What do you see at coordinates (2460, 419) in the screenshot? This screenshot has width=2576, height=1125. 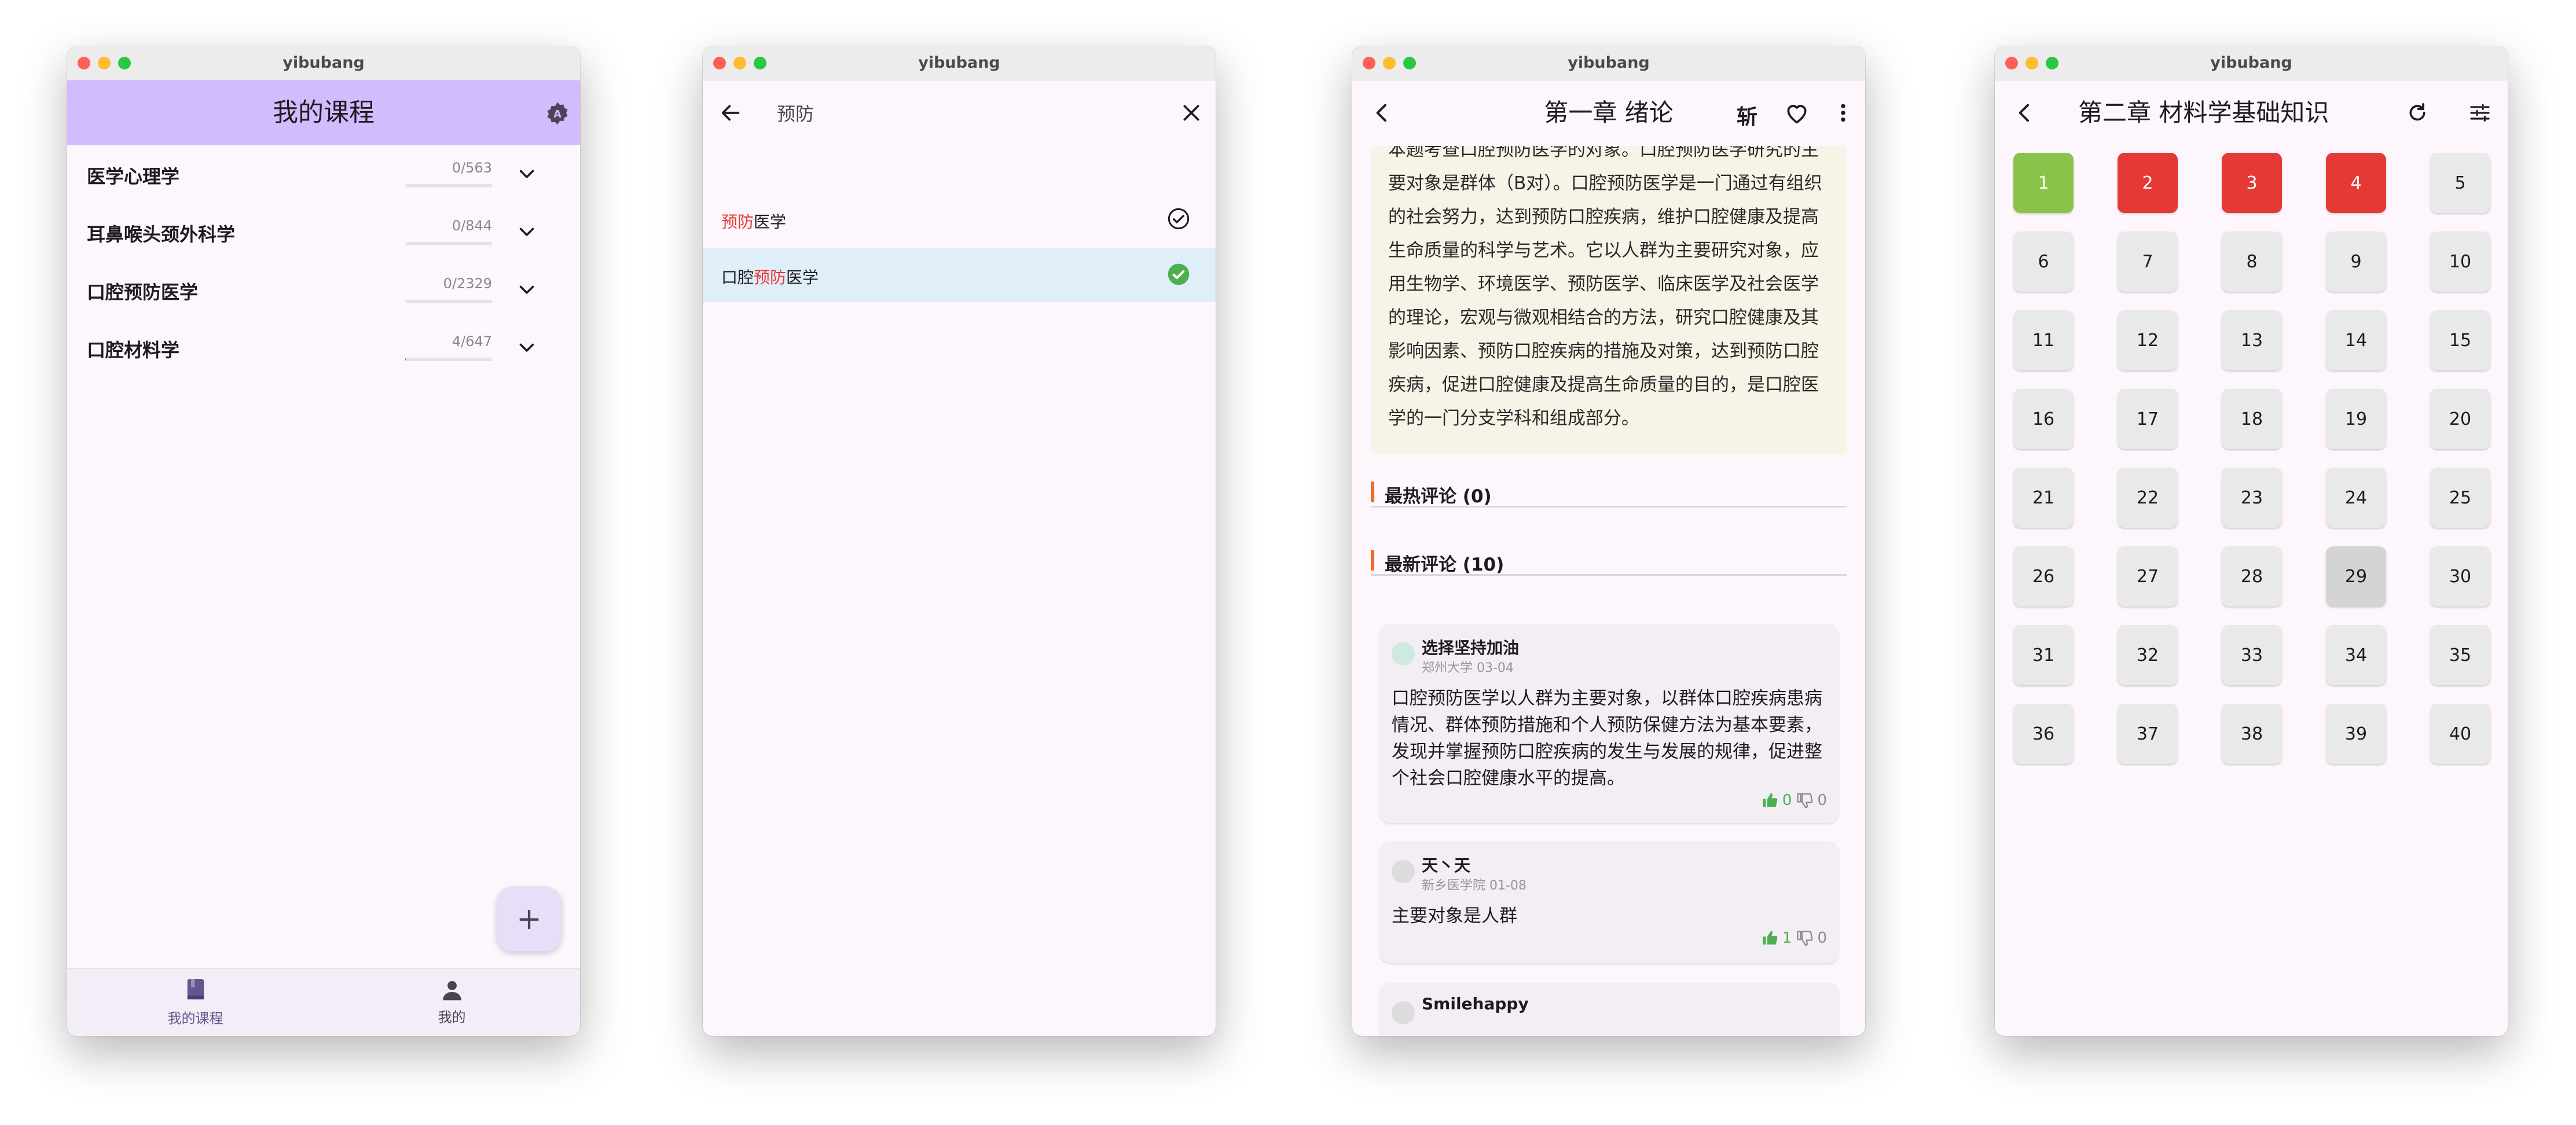 I see `question-cell: 20` at bounding box center [2460, 419].